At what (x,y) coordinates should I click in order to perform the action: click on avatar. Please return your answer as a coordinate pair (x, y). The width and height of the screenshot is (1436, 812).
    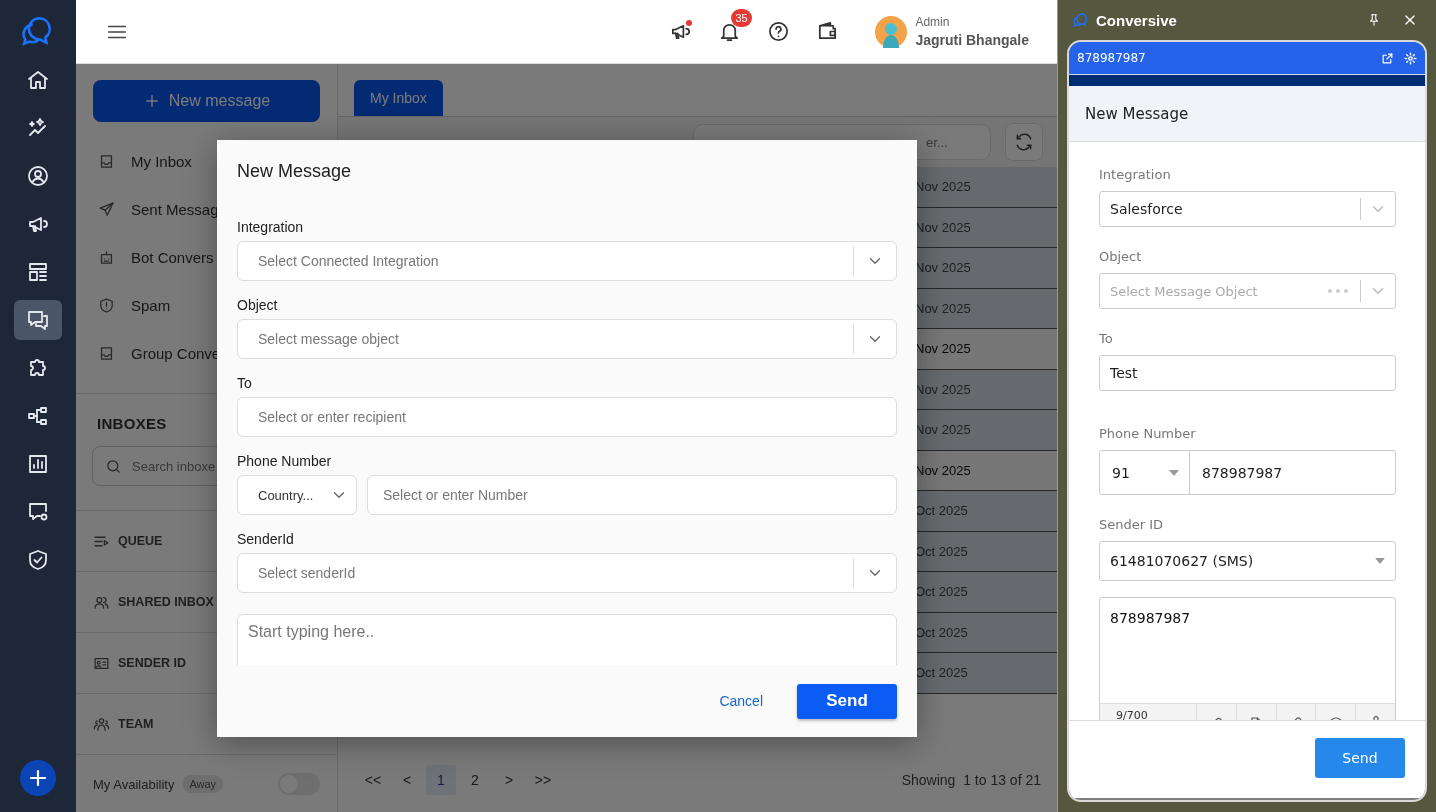
    Looking at the image, I should click on (891, 31).